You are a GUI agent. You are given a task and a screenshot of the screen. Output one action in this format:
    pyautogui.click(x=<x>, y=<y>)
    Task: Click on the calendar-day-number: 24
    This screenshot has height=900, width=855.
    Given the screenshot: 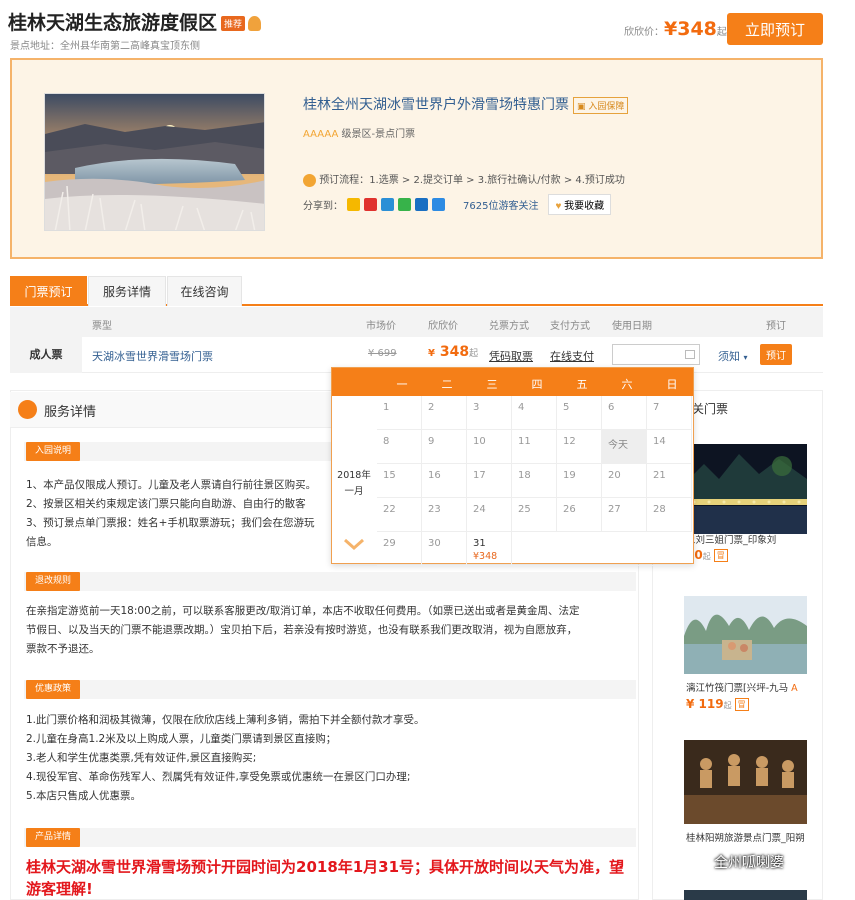 What is the action you would take?
    pyautogui.click(x=479, y=509)
    